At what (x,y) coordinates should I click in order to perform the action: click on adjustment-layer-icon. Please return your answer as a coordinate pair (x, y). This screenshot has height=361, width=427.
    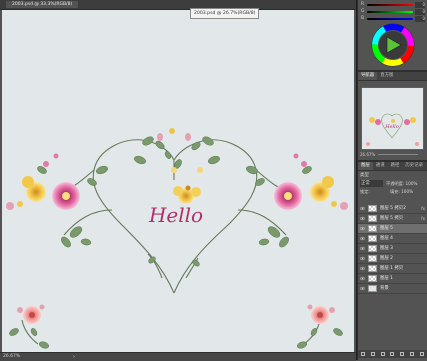
    Looking at the image, I should click on (392, 354).